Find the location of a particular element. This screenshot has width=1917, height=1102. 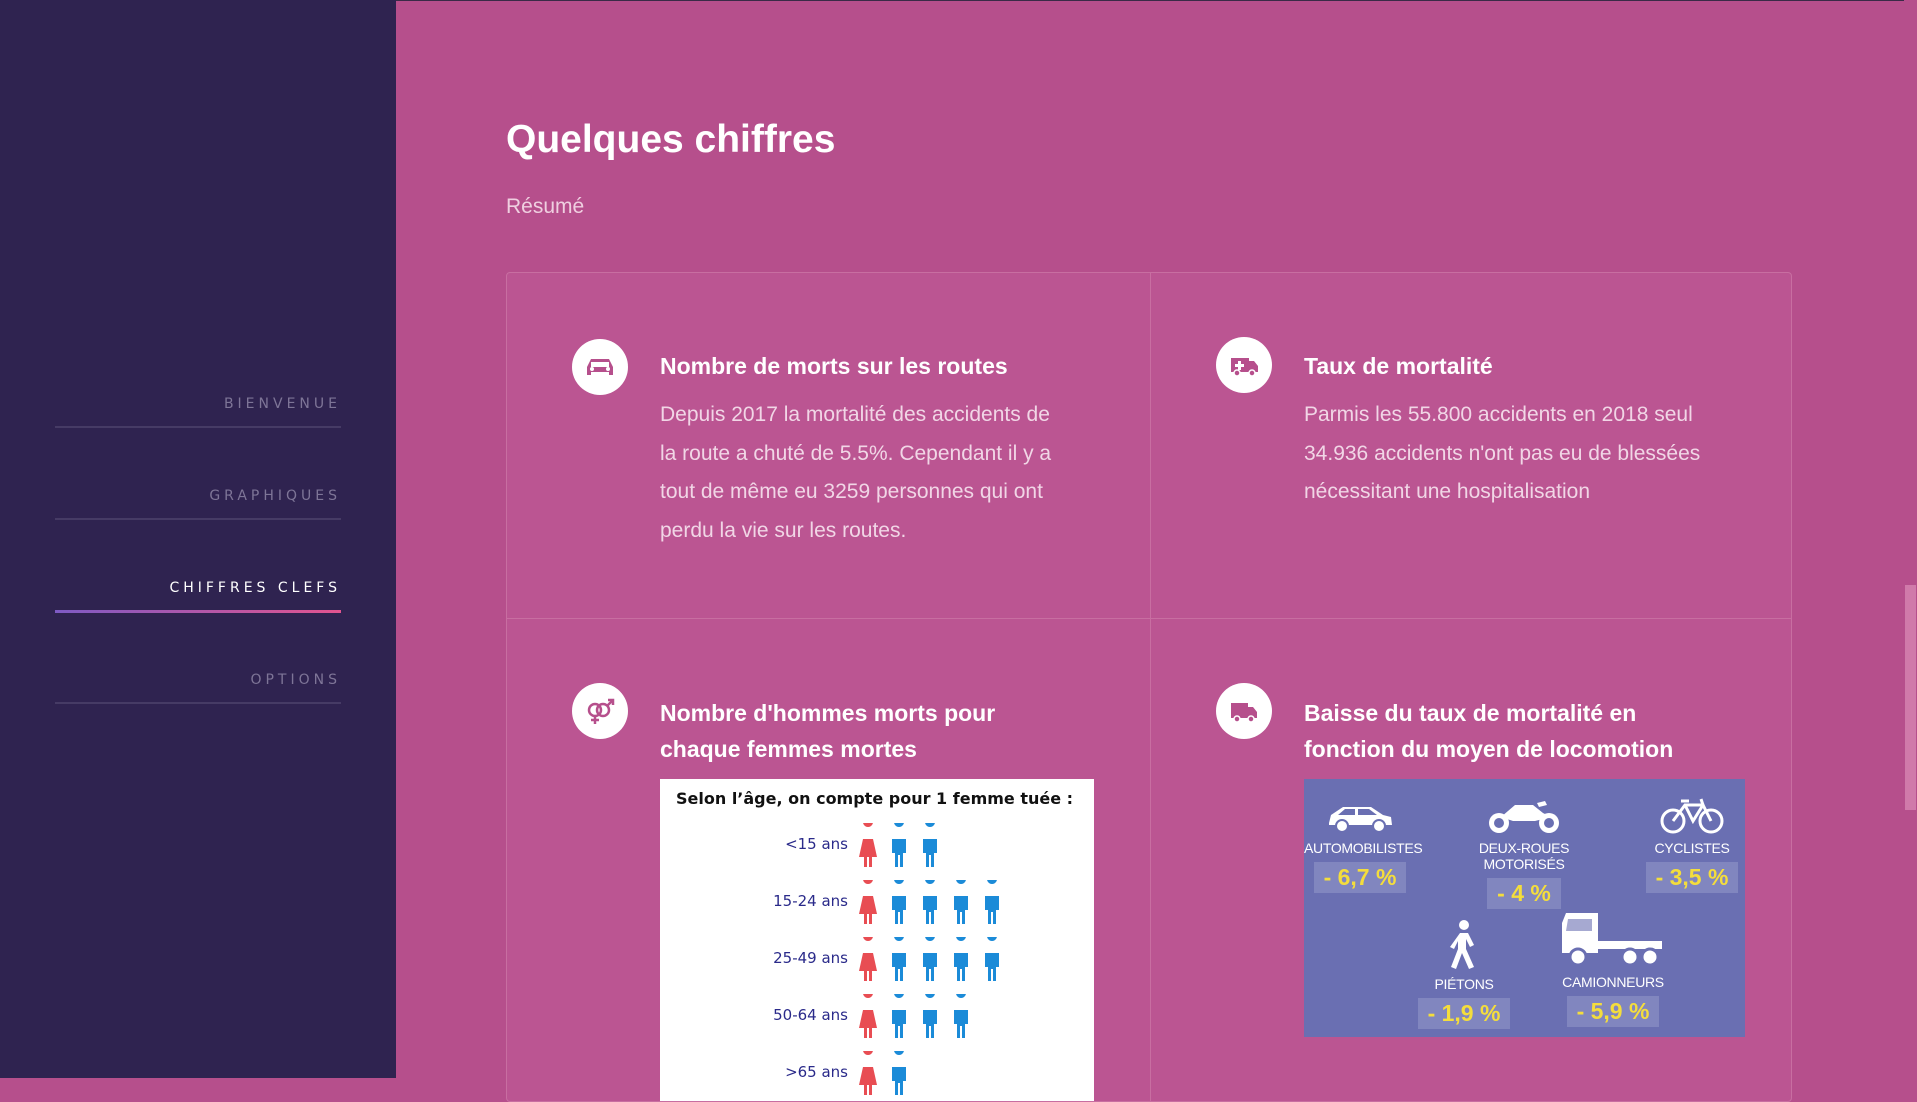

transport-item-automobilistes: AUTOMOBILISTES - 6,7 % is located at coordinates (1363, 844).